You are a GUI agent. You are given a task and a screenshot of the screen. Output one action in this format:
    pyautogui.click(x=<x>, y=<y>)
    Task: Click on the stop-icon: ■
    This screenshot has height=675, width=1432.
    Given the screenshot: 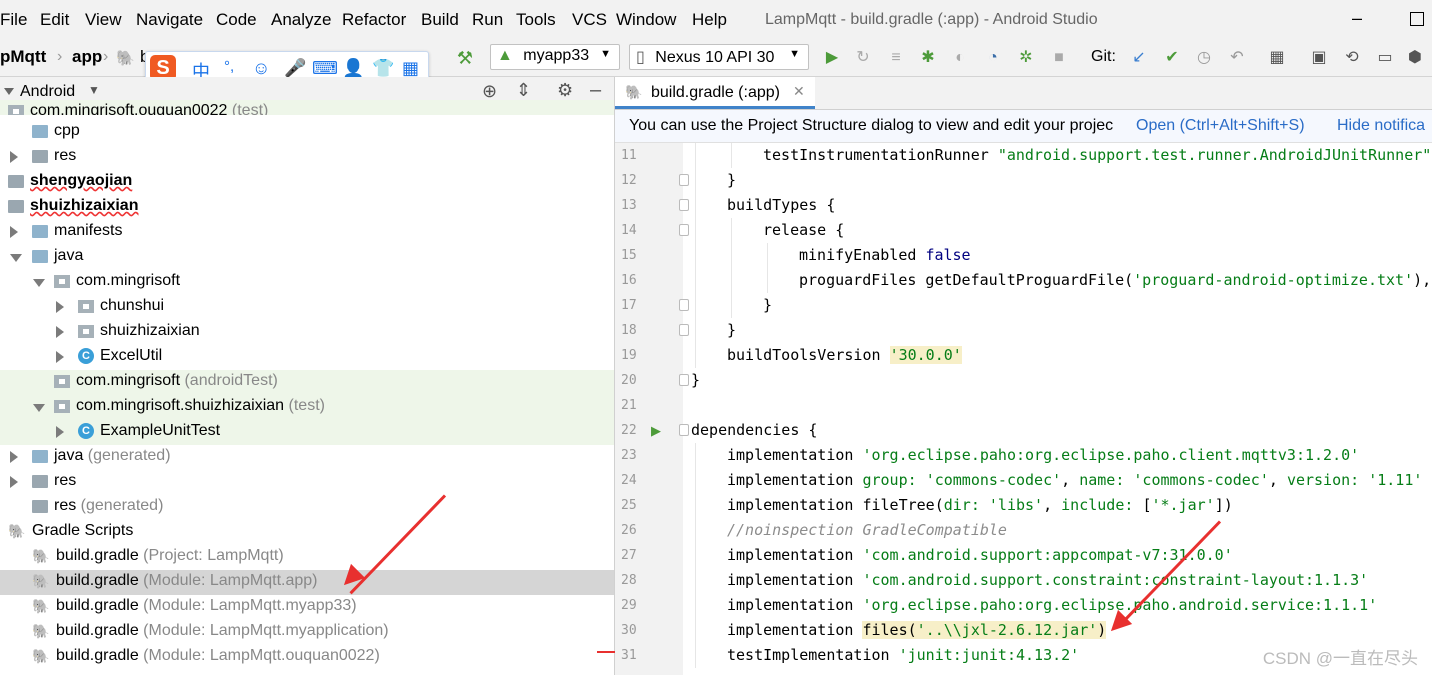 What is the action you would take?
    pyautogui.click(x=1059, y=58)
    